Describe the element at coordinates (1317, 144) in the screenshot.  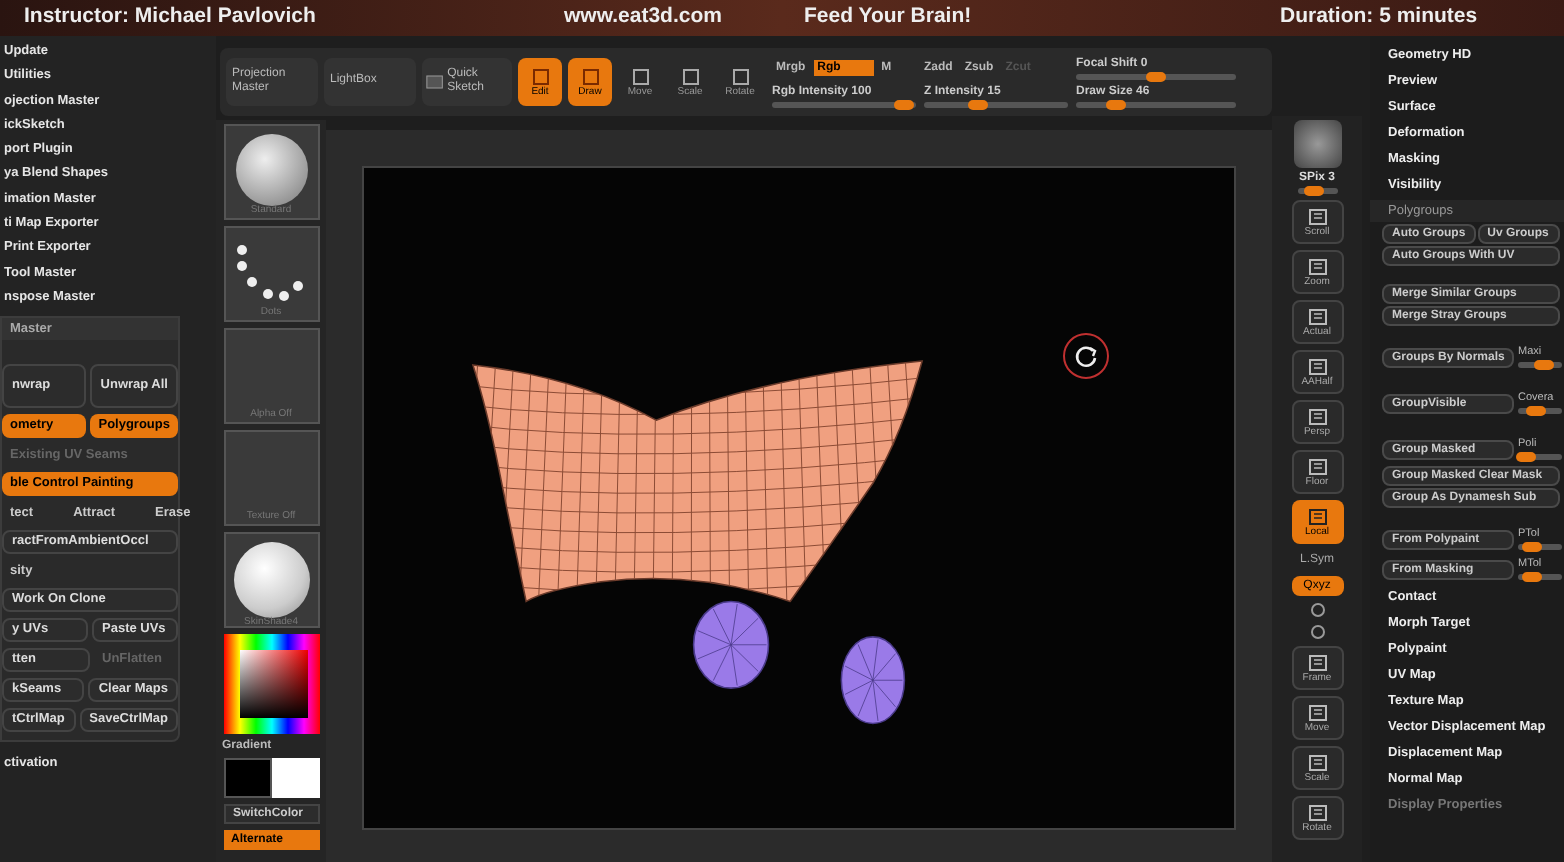
I see `subdiv-sphere-thumbnail` at that location.